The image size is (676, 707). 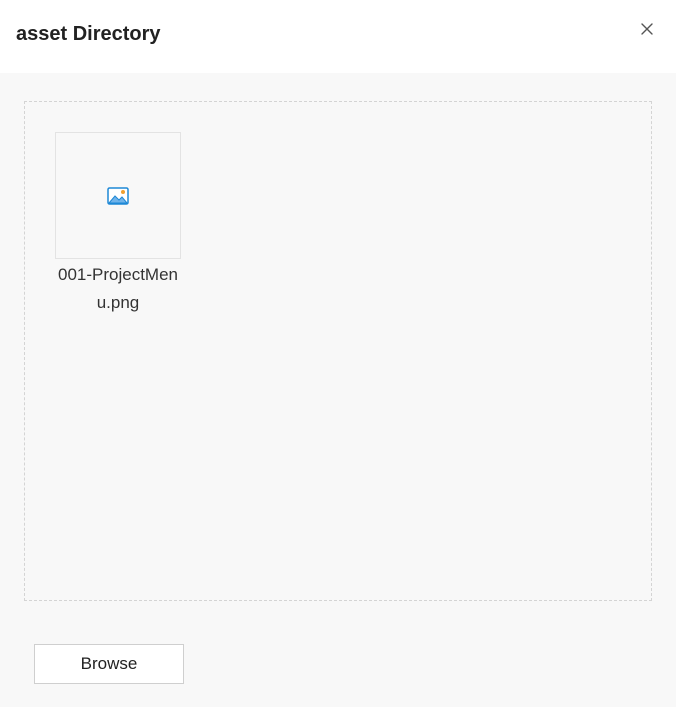 I want to click on file-thumbnail, so click(x=118, y=195).